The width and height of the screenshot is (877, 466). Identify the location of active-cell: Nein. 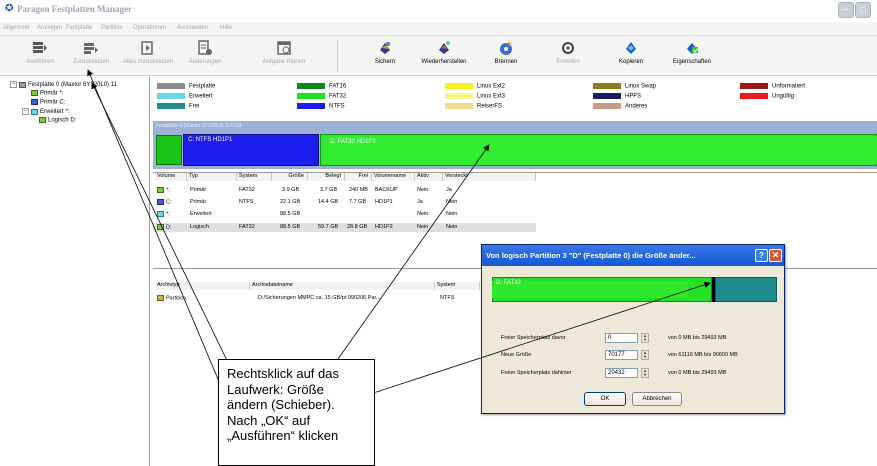
(423, 190).